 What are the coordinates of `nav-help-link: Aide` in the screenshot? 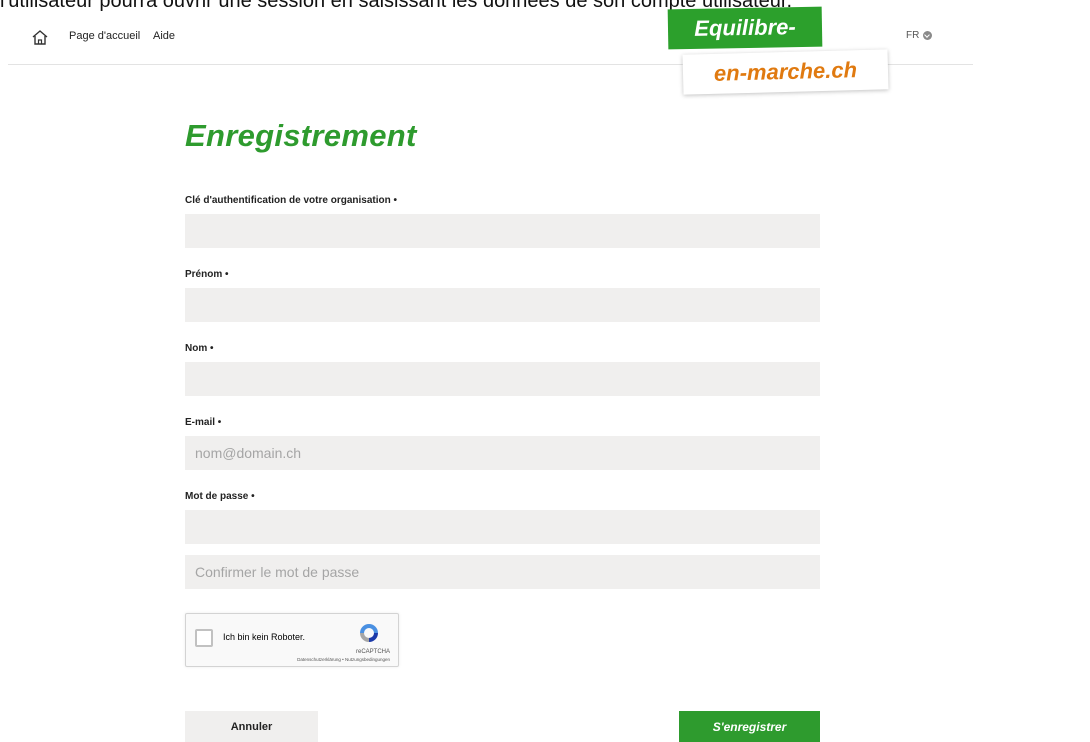 It's located at (164, 36).